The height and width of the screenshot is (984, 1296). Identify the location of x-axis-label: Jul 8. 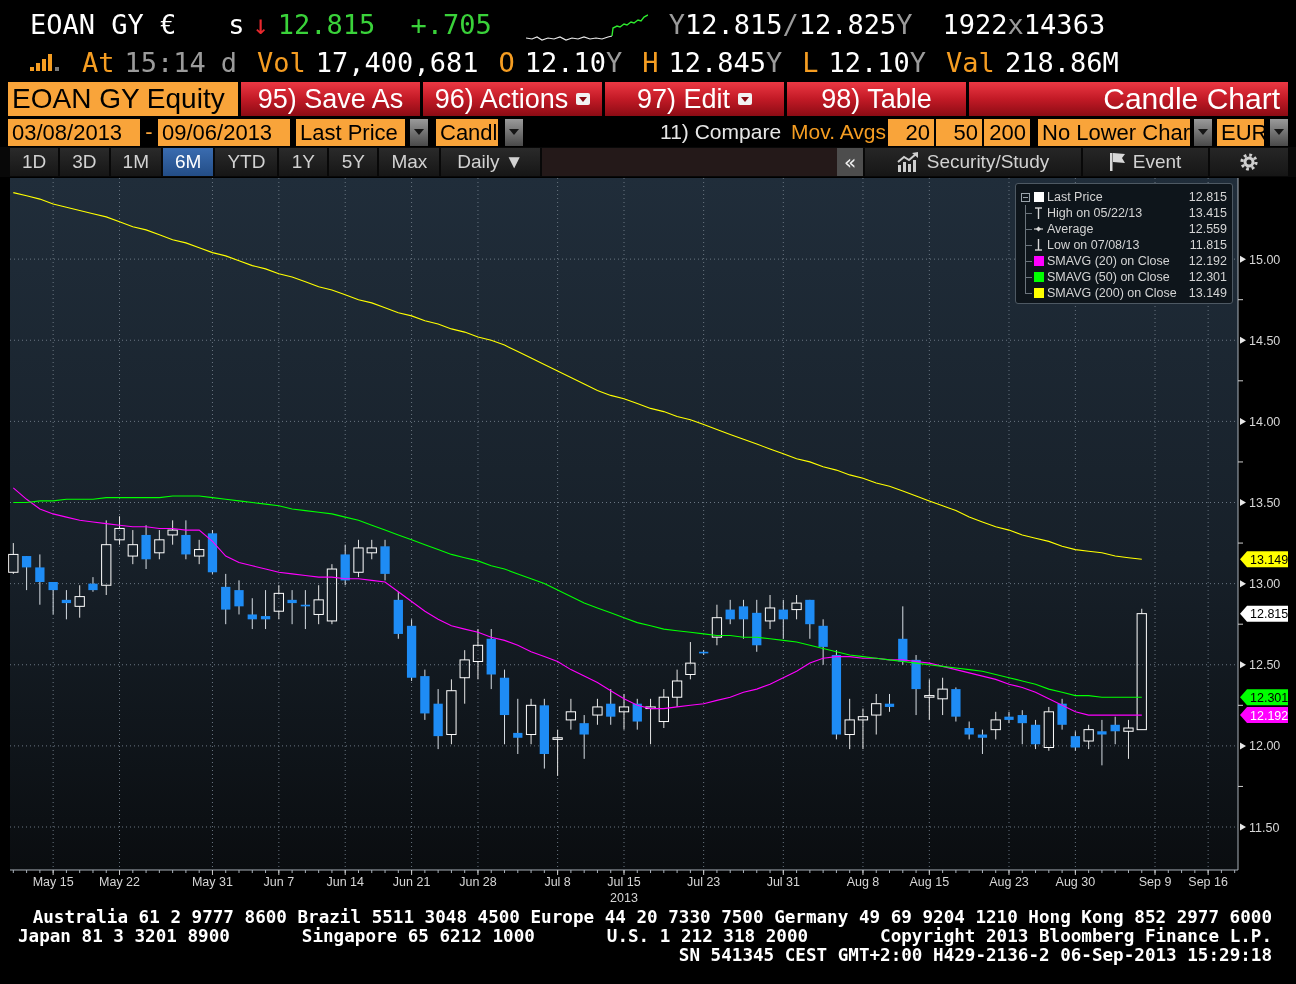
(557, 882).